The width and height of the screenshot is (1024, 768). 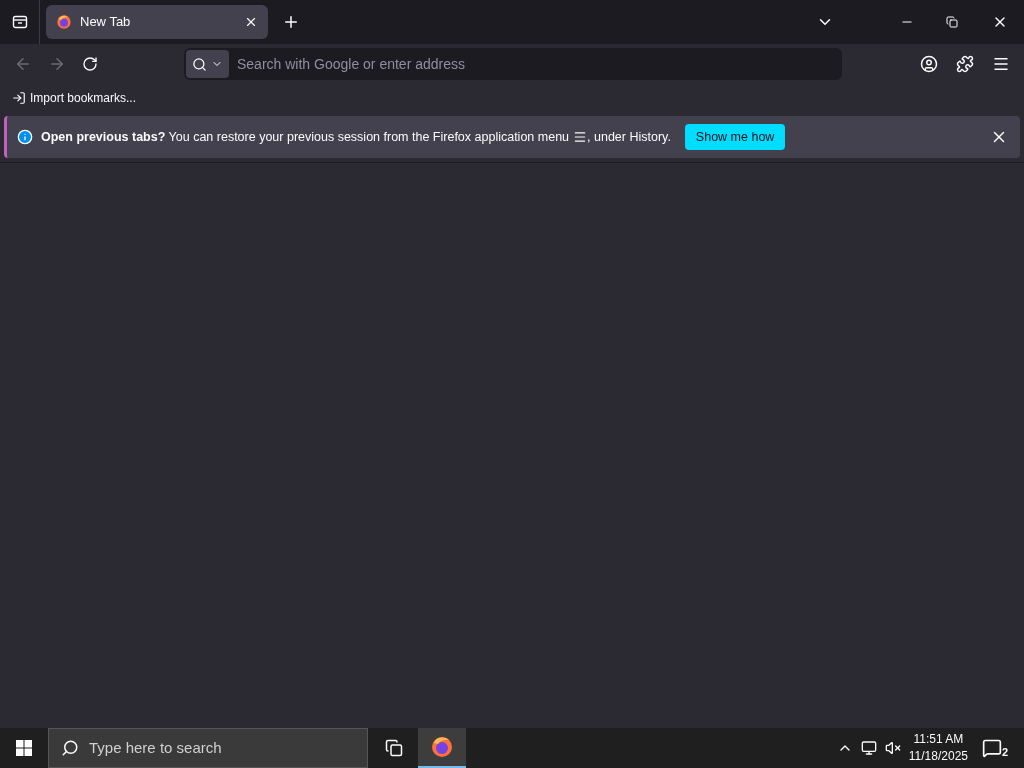 What do you see at coordinates (106, 22) in the screenshot?
I see `tab-title: New Tab` at bounding box center [106, 22].